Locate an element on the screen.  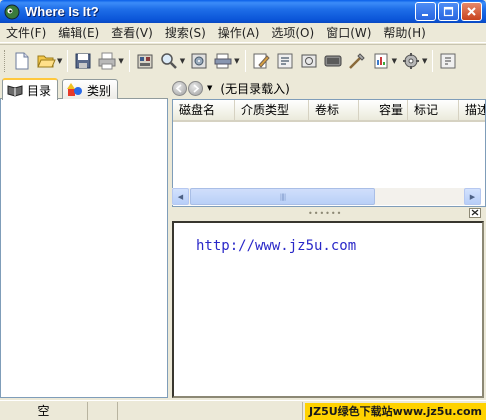
watermark-banner: JZ5U绿色下载站www.jz5u.com is located at coordinates (395, 411).